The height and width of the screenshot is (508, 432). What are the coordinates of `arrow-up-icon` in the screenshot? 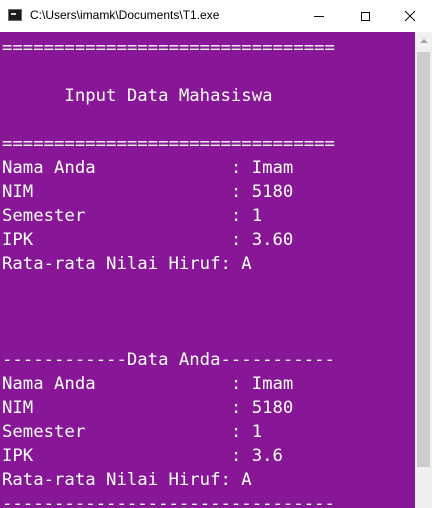 It's located at (423, 40).